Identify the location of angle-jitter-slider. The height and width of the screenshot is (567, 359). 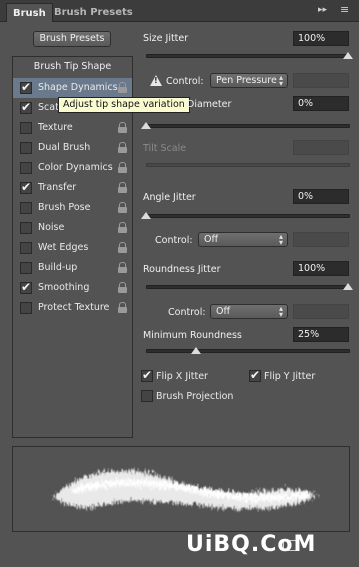
(248, 216).